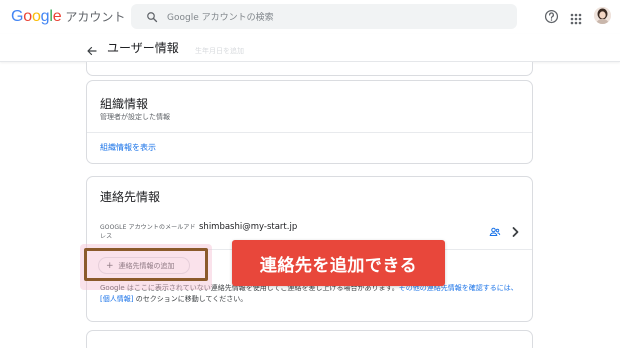  What do you see at coordinates (152, 16) in the screenshot?
I see `search-icon` at bounding box center [152, 16].